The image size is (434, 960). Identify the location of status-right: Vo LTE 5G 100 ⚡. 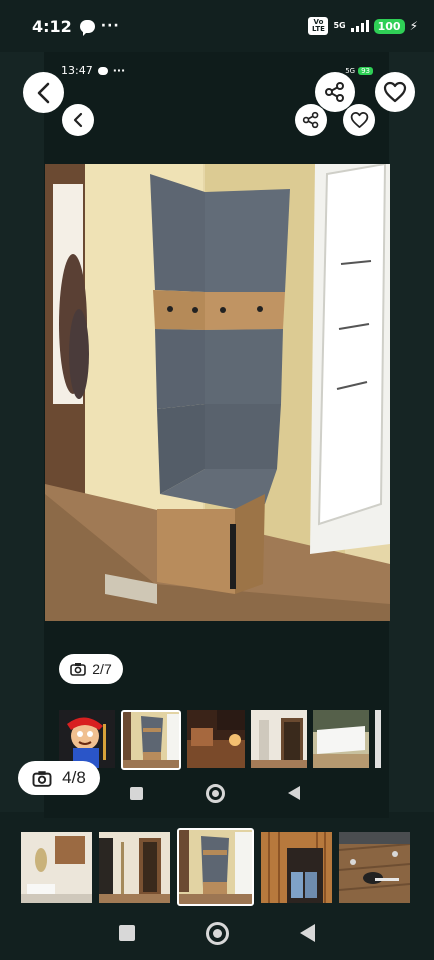
(363, 26).